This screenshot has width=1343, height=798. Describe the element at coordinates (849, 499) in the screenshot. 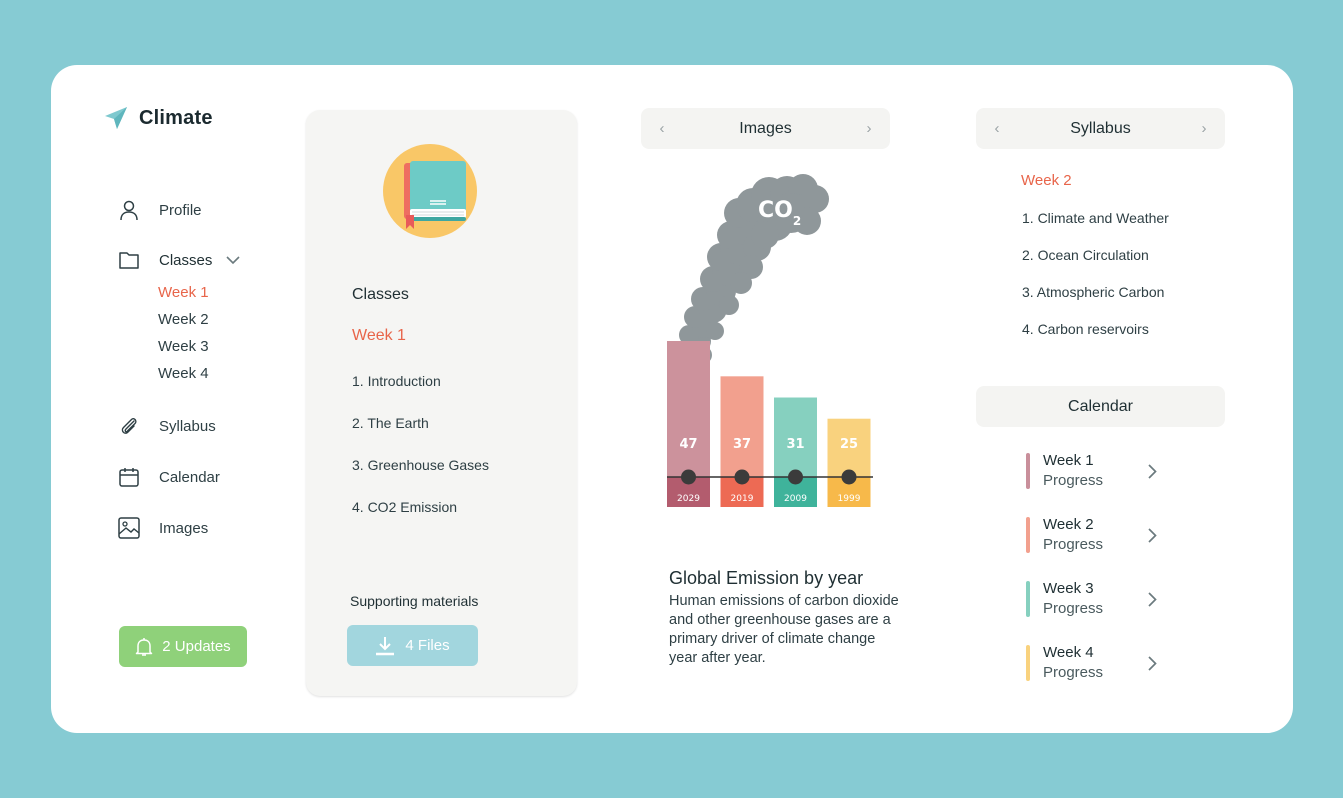

I see `bar-category-label: 1999` at that location.